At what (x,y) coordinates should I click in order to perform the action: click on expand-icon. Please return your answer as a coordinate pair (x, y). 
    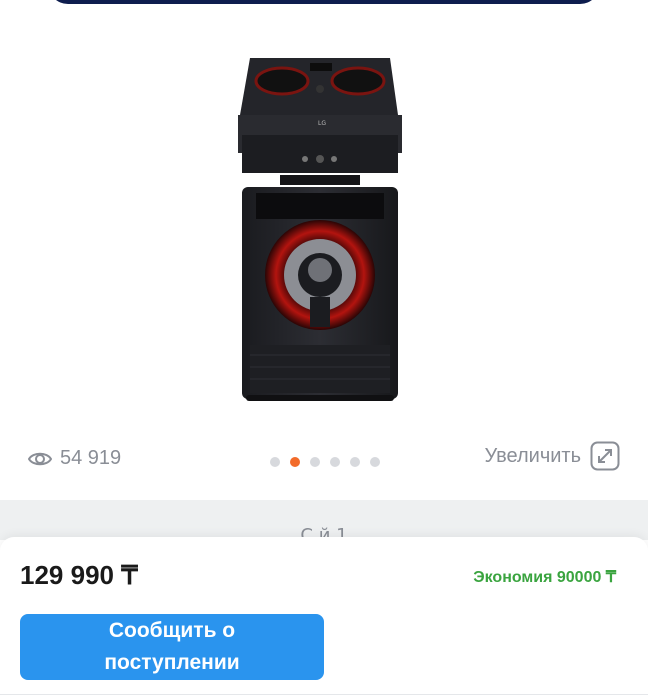
    Looking at the image, I should click on (605, 456).